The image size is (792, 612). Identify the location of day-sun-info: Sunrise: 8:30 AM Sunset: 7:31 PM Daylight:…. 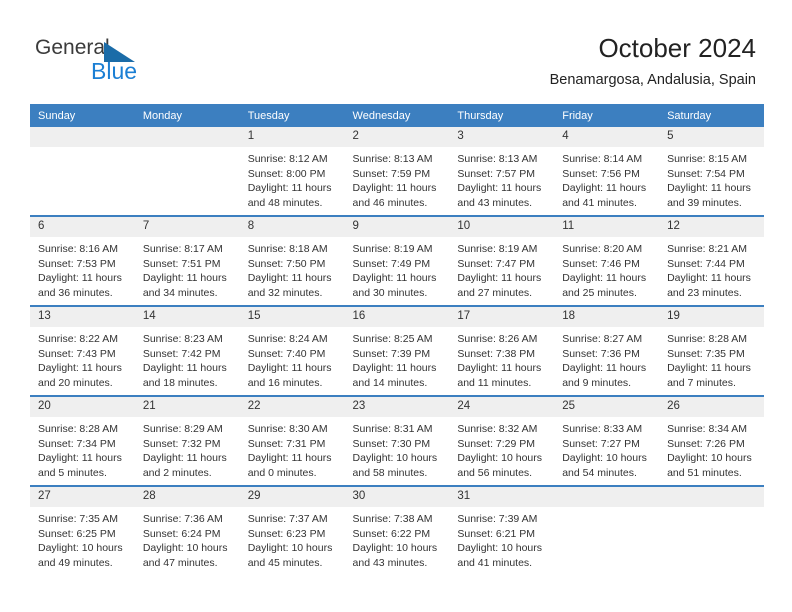
(292, 448).